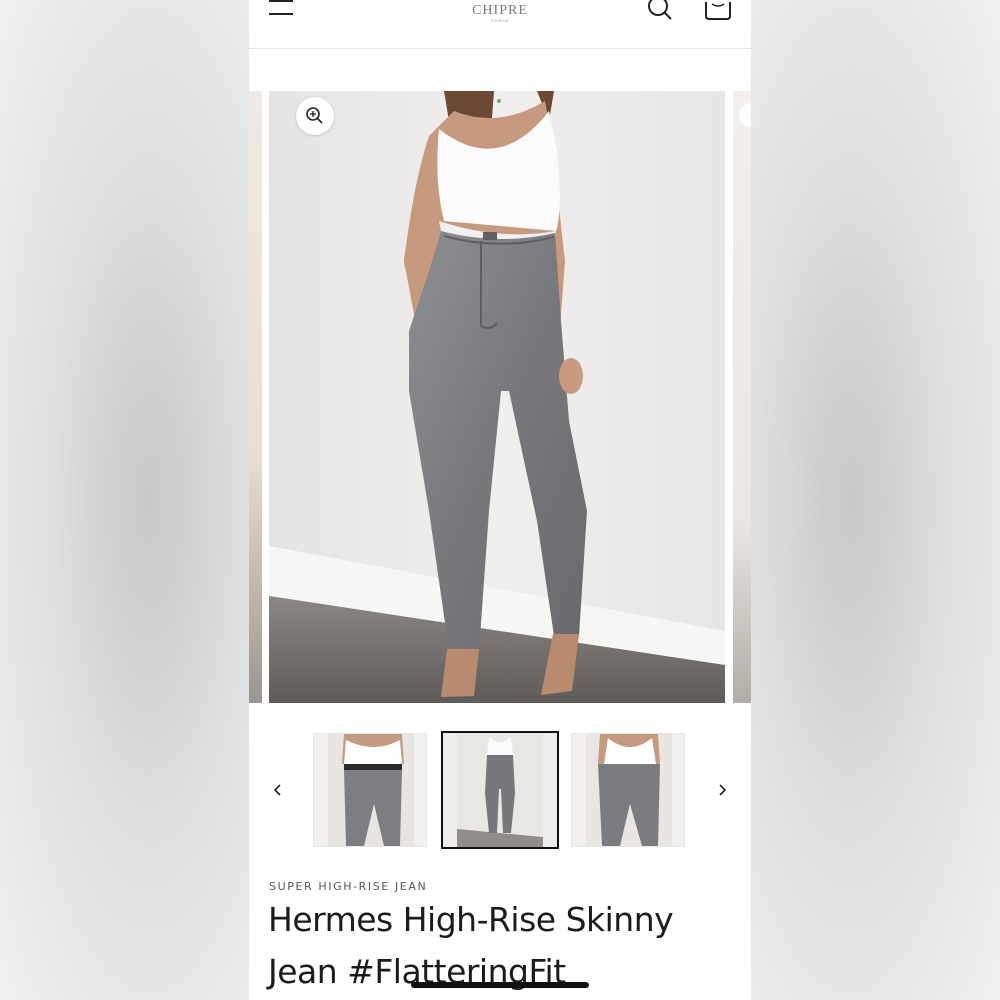 This screenshot has height=1000, width=1000. I want to click on product-eyebrow: SUPER HIGH-RISE JEAN, so click(348, 886).